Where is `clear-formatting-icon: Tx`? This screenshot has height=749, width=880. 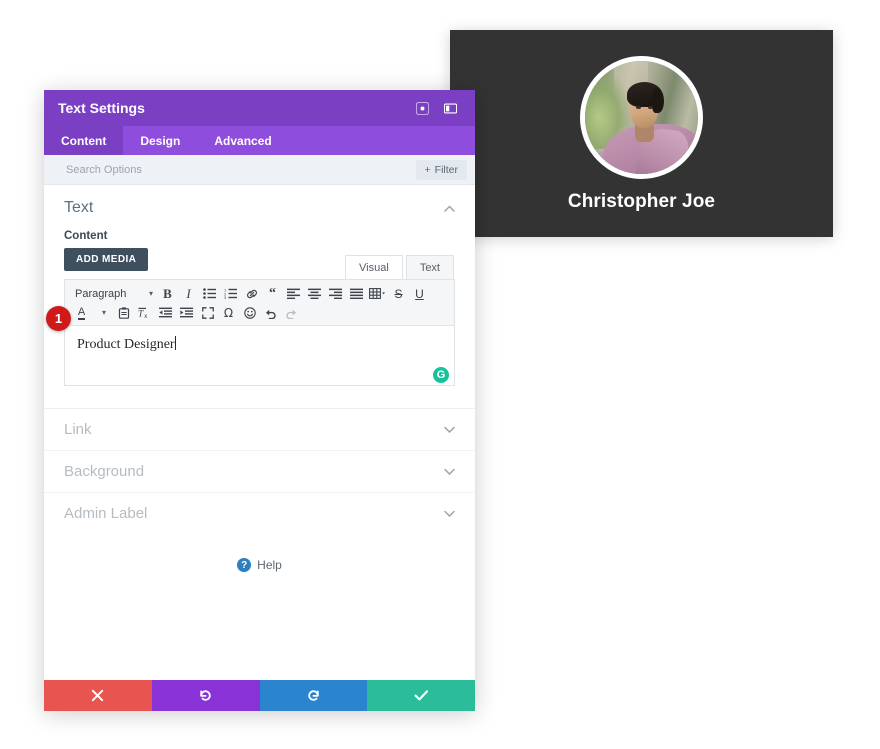
clear-formatting-icon: Tx is located at coordinates (144, 312).